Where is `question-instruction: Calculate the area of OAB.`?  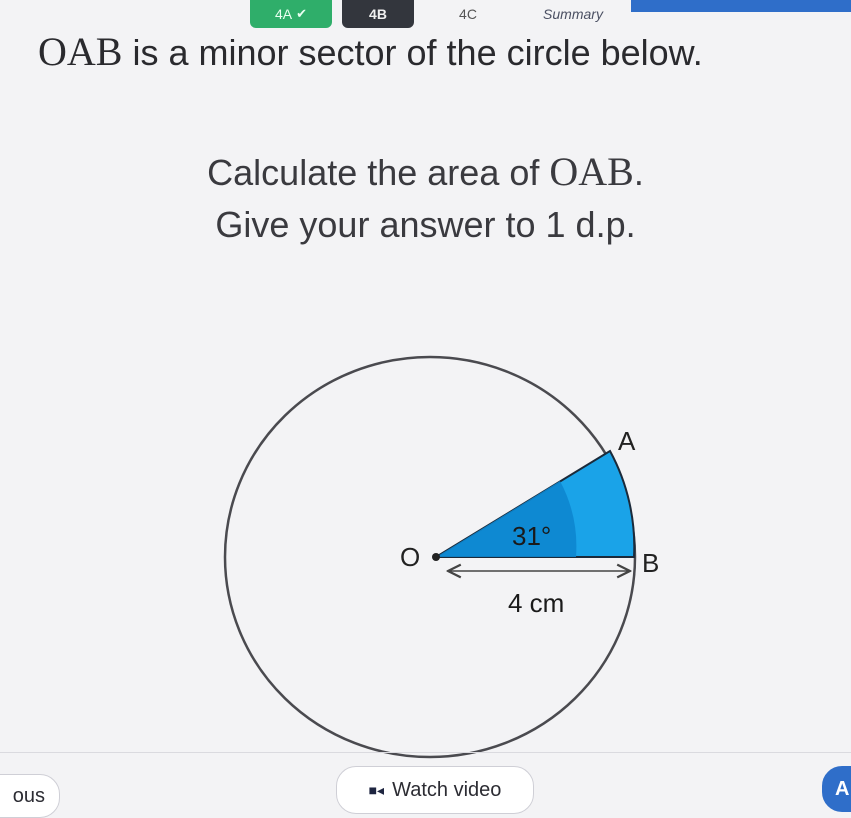 question-instruction: Calculate the area of OAB. is located at coordinates (425, 171).